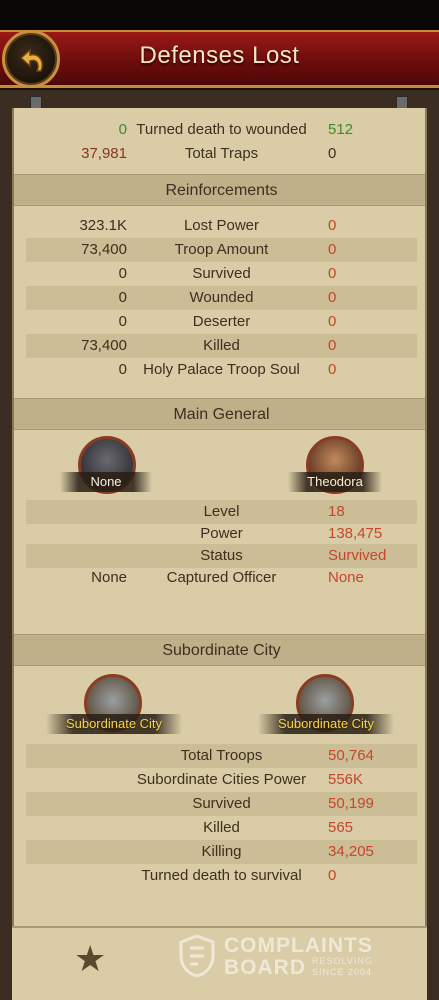 The image size is (439, 1000). Describe the element at coordinates (197, 956) in the screenshot. I see `shield-icon` at that location.